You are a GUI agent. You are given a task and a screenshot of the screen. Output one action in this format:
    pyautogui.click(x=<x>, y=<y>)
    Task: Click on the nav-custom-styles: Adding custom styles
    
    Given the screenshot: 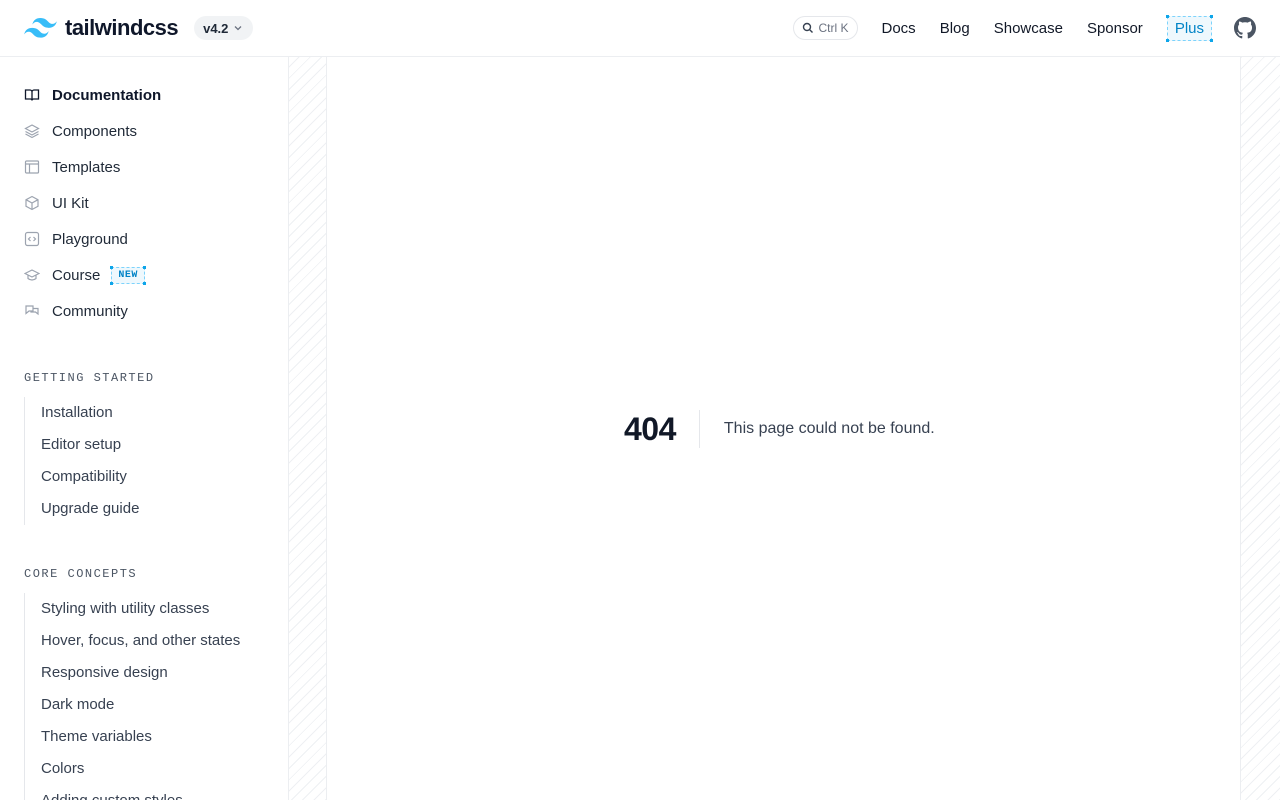 What is the action you would take?
    pyautogui.click(x=144, y=792)
    